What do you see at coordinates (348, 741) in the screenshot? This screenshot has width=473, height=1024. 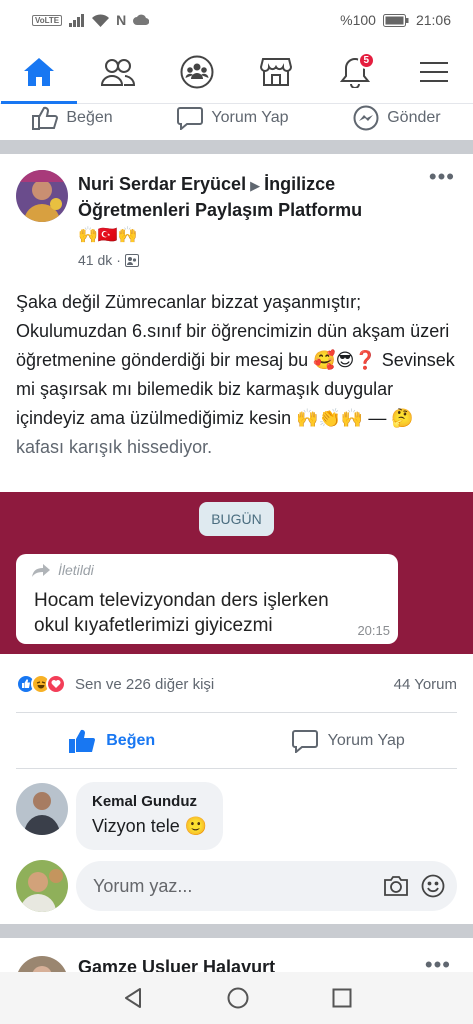 I see `comment-button: Yorum Yap` at bounding box center [348, 741].